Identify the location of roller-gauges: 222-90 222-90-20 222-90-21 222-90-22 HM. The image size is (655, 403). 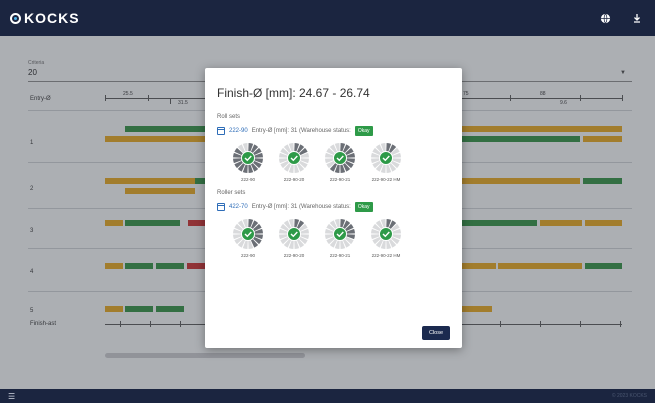
(339, 238).